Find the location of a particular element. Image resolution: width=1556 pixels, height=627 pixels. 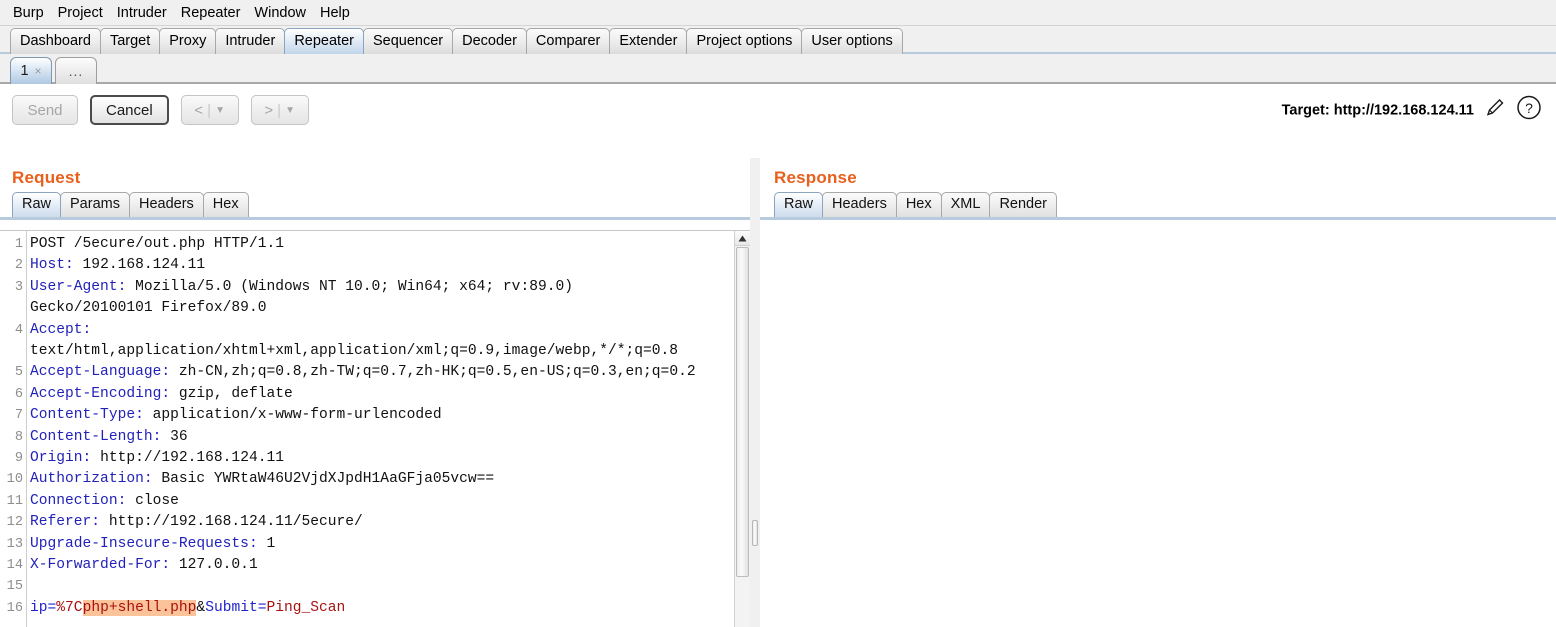

tab-target: Target is located at coordinates (130, 41).